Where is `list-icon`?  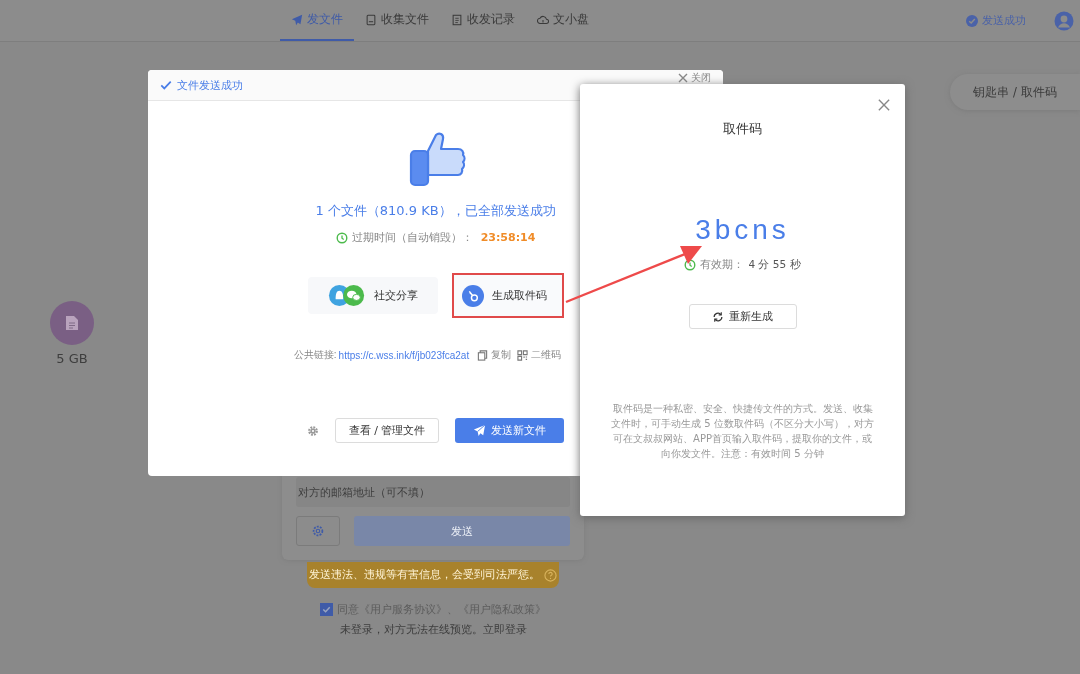
list-icon is located at coordinates (457, 19).